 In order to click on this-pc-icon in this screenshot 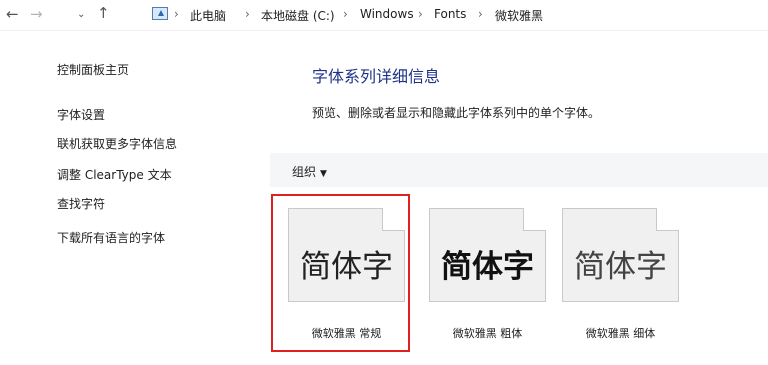, I will do `click(160, 13)`.